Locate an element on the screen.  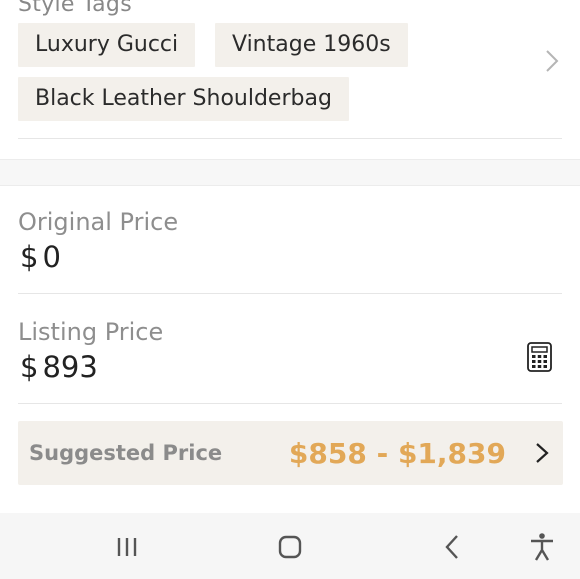
listing-price-field: $893 is located at coordinates (59, 367).